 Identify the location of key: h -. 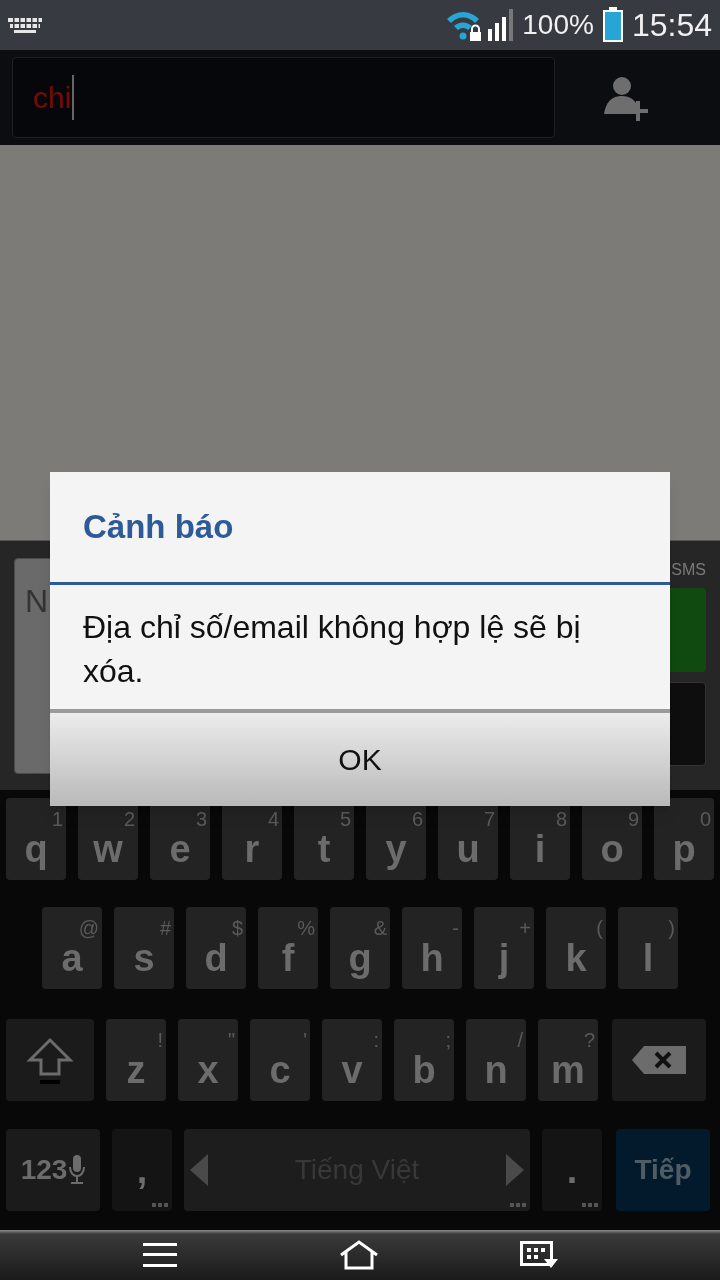
(432, 948).